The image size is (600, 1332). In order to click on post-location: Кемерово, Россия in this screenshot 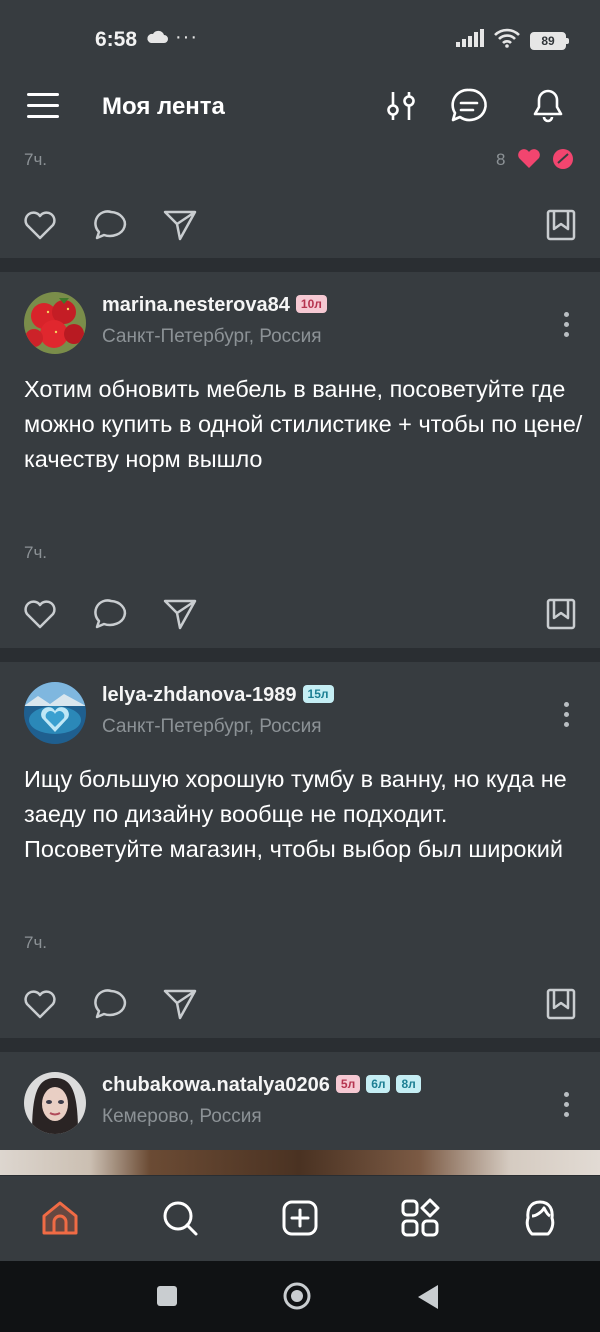, I will do `click(182, 1116)`.